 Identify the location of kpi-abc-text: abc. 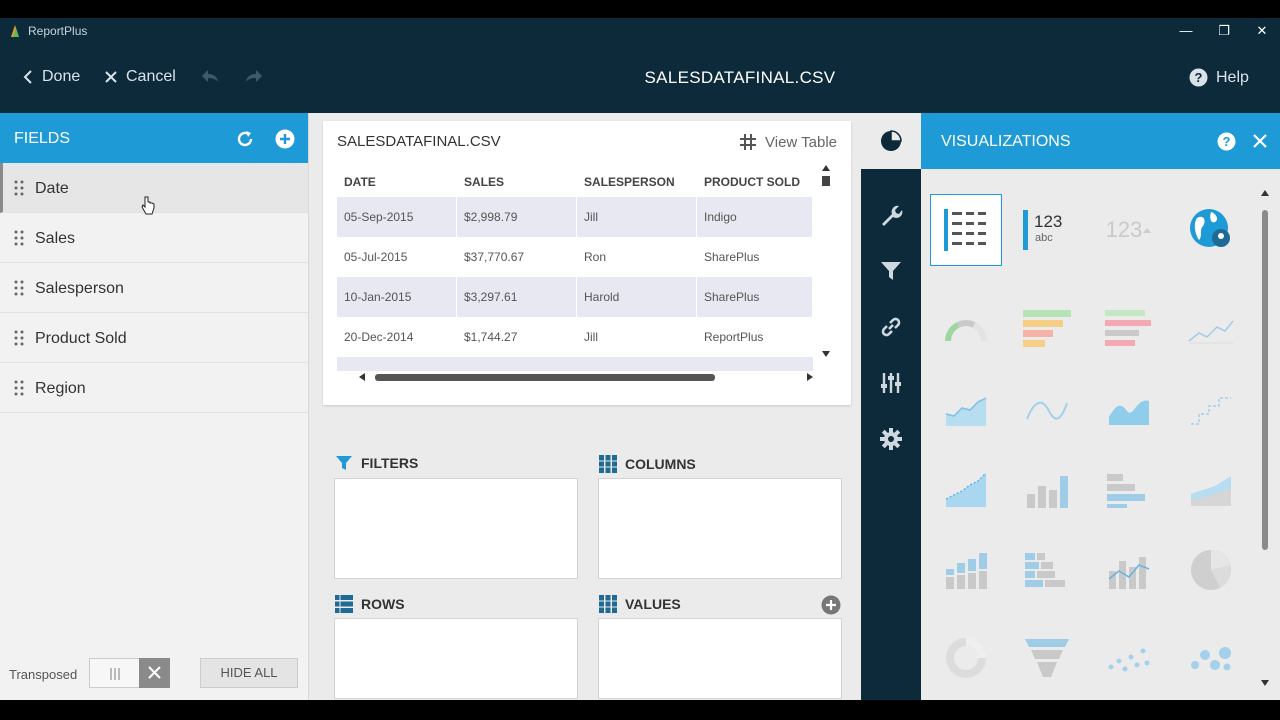
(1044, 238).